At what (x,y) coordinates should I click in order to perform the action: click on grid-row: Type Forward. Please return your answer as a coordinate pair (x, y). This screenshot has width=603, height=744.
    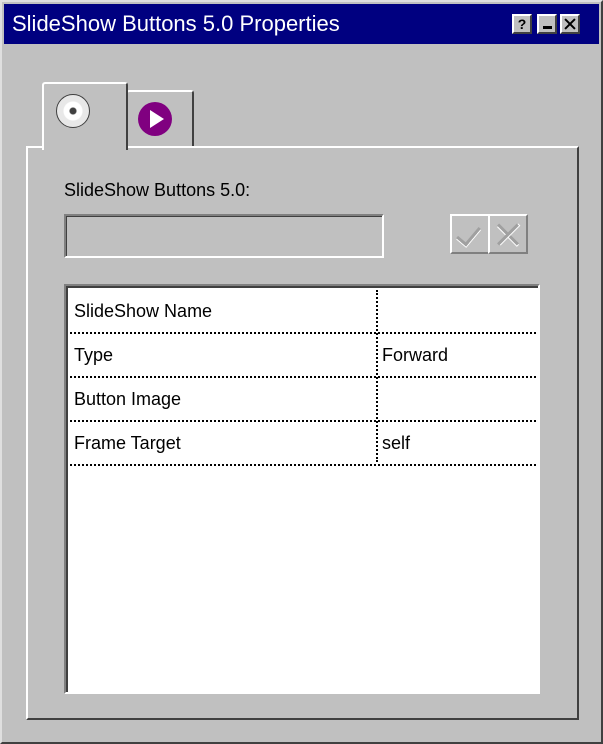
    Looking at the image, I should click on (303, 356).